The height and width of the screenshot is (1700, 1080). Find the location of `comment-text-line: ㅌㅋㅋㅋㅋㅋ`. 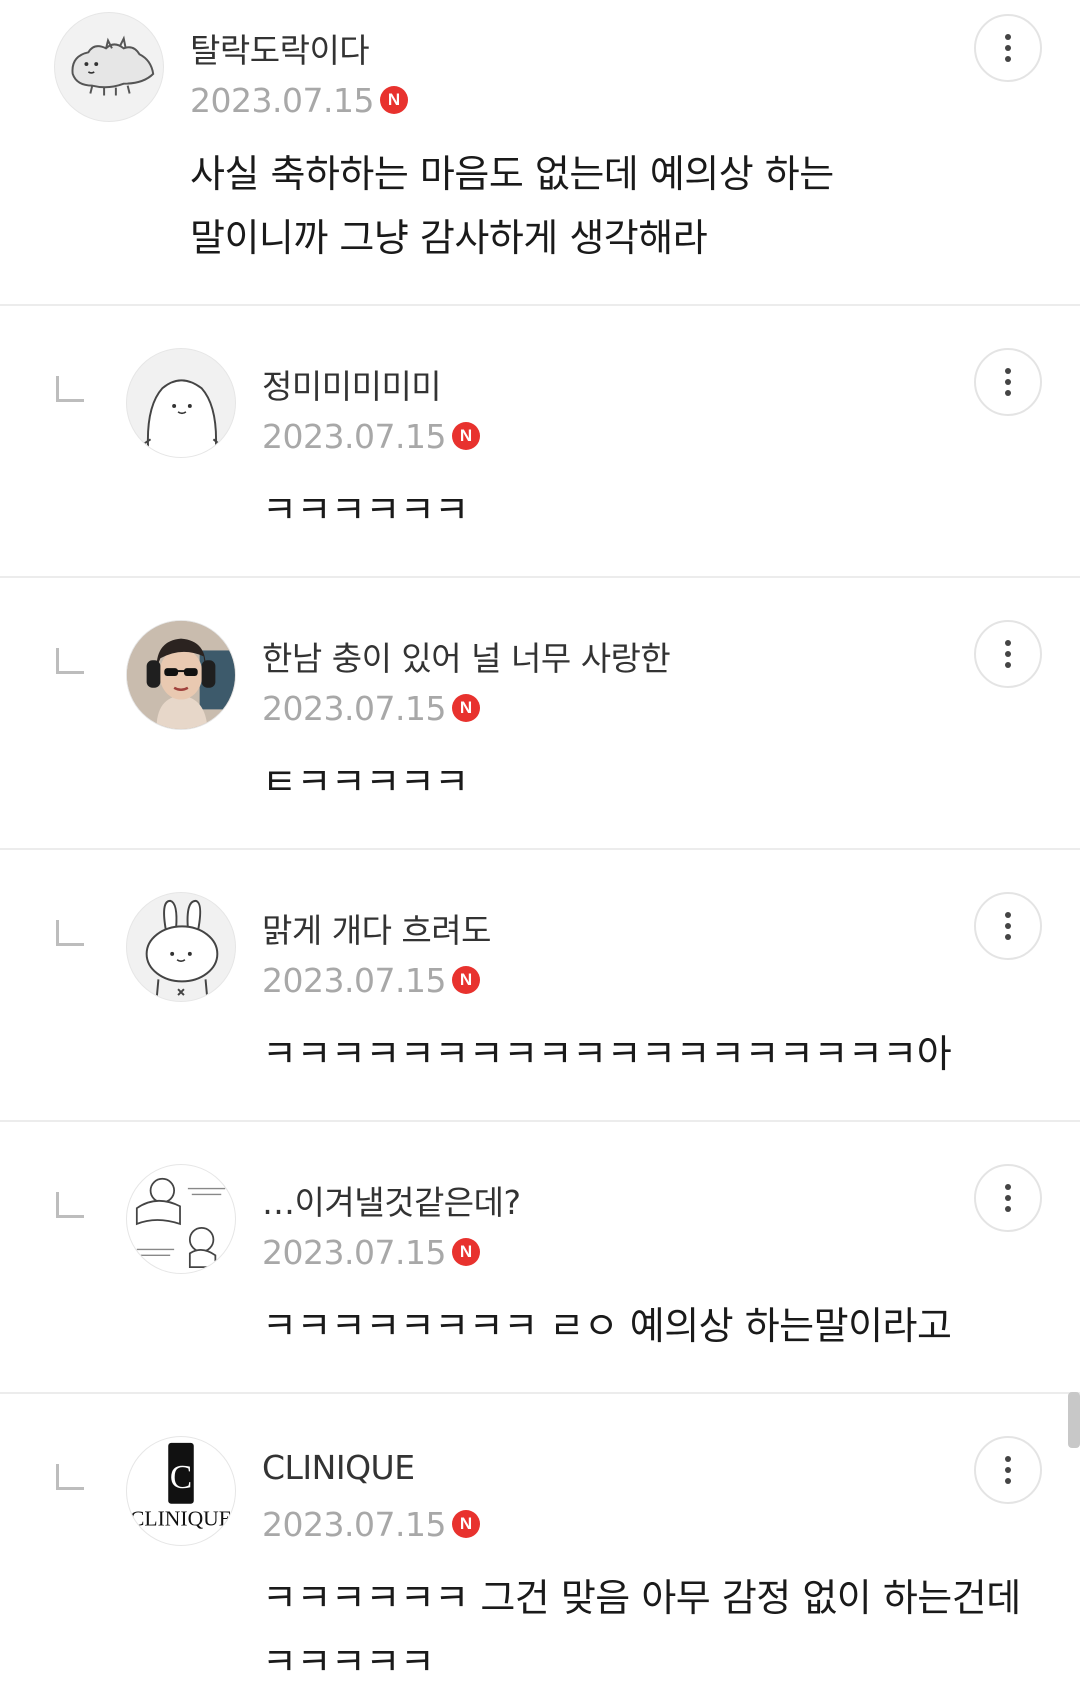

comment-text-line: ㅌㅋㅋㅋㅋㅋ is located at coordinates (365, 782).